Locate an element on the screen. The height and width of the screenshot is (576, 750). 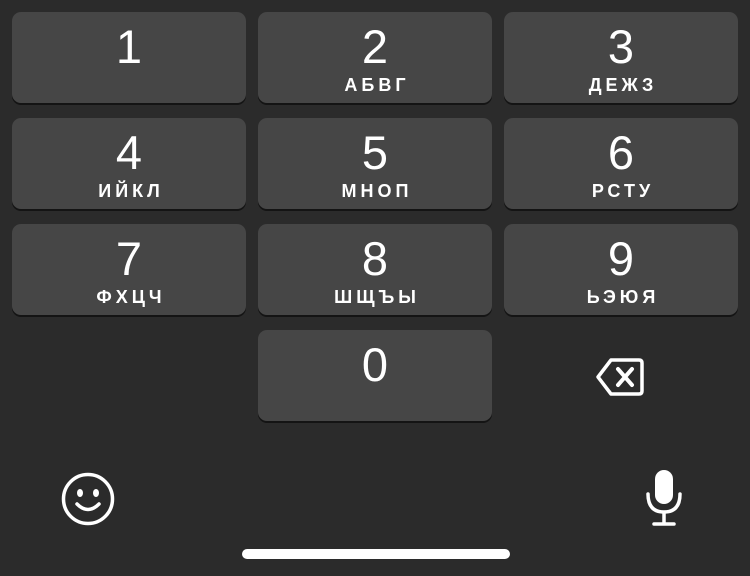
key-6: 6 РСТУ is located at coordinates (621, 163).